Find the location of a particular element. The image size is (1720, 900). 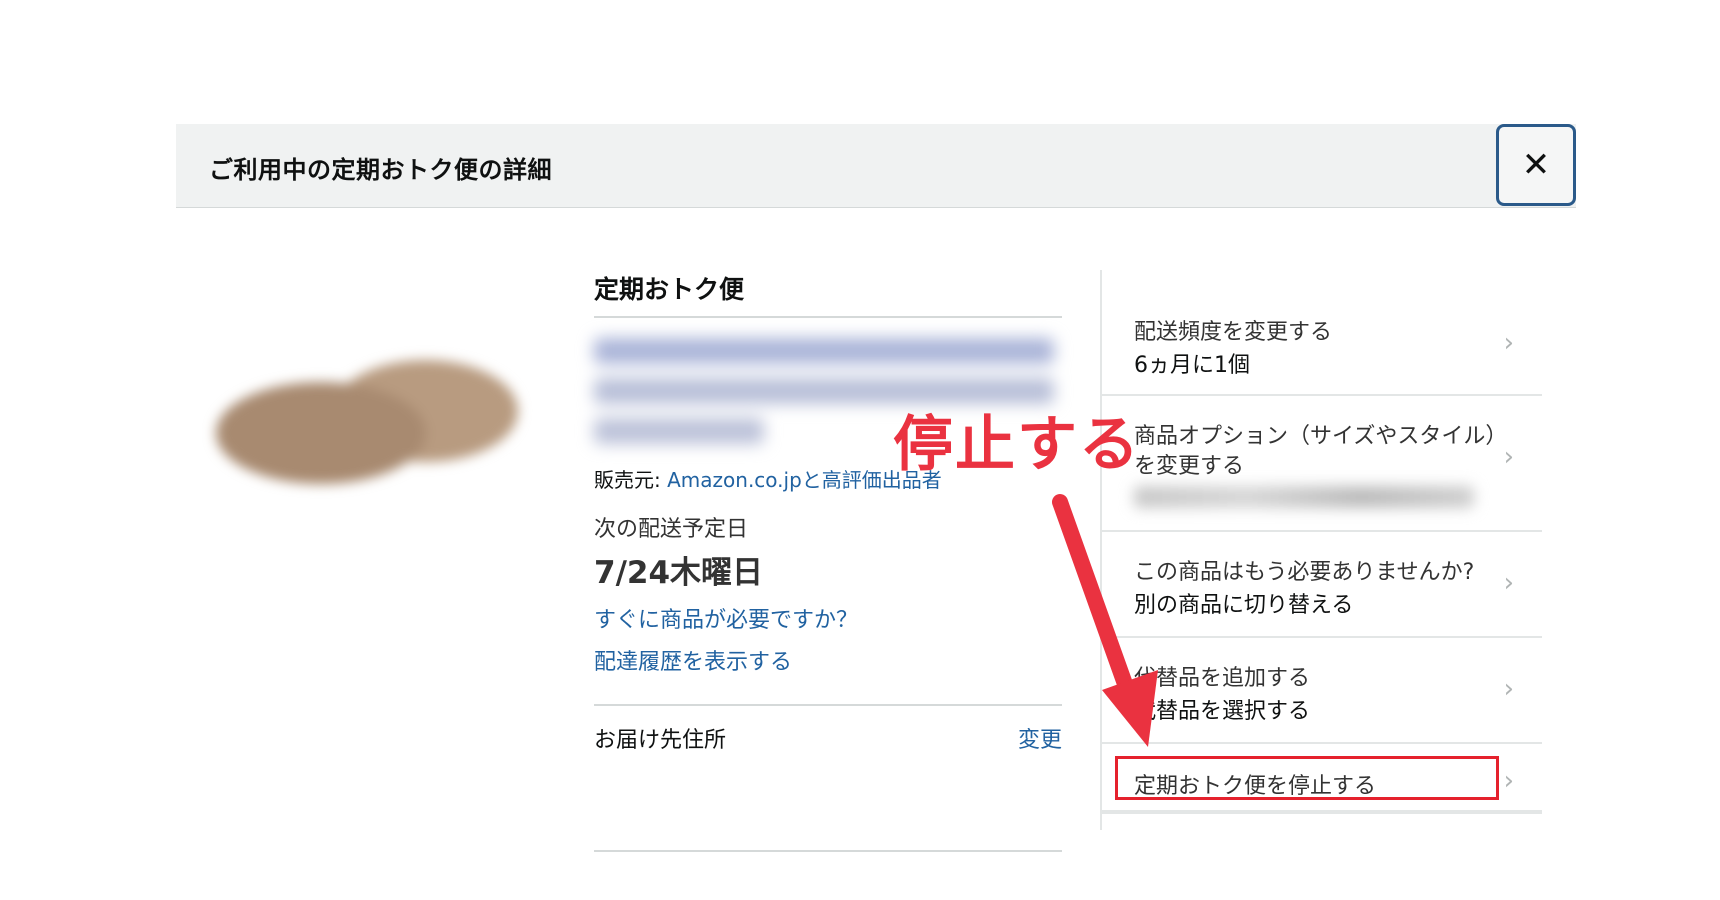

option-value: 別の商品に切り替える is located at coordinates (1244, 605).